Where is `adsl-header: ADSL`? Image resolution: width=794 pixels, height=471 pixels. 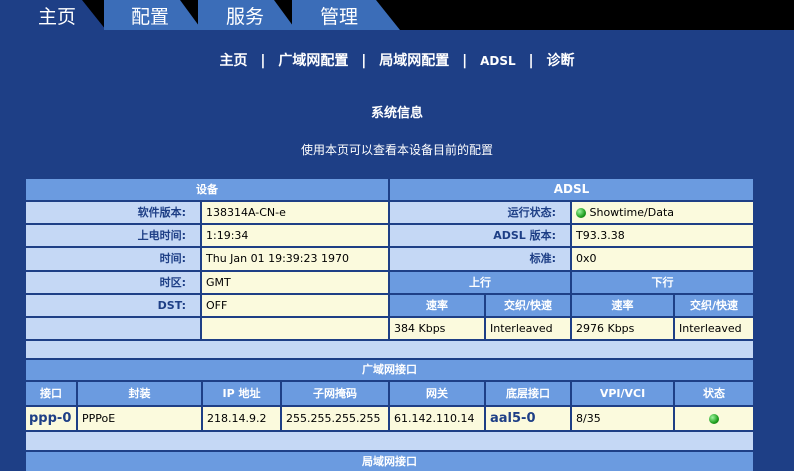
adsl-header: ADSL is located at coordinates (571, 189).